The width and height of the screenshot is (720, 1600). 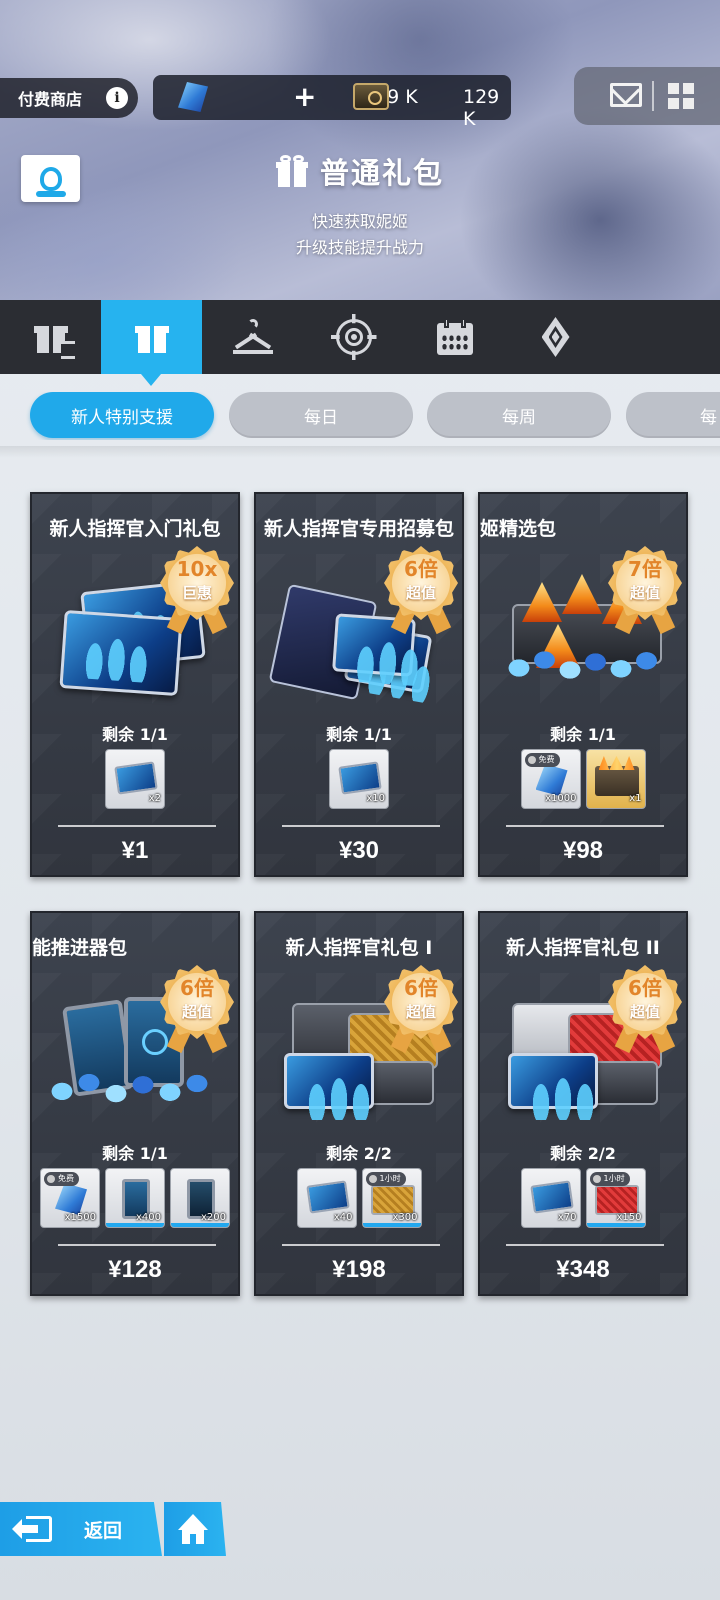 I want to click on tab-calendar, so click(x=454, y=337).